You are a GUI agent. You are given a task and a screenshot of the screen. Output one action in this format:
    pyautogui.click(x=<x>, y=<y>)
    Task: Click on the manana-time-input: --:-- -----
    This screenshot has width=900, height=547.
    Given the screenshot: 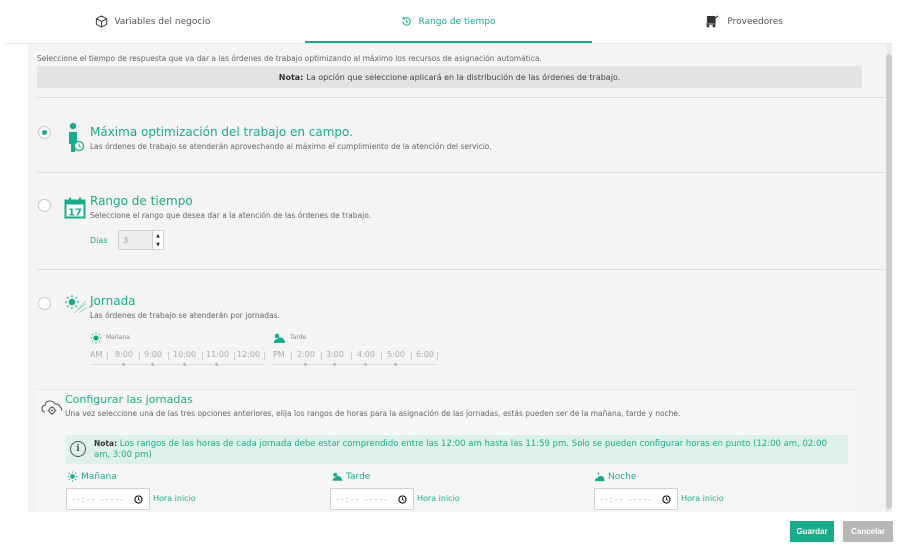 What is the action you would take?
    pyautogui.click(x=108, y=499)
    